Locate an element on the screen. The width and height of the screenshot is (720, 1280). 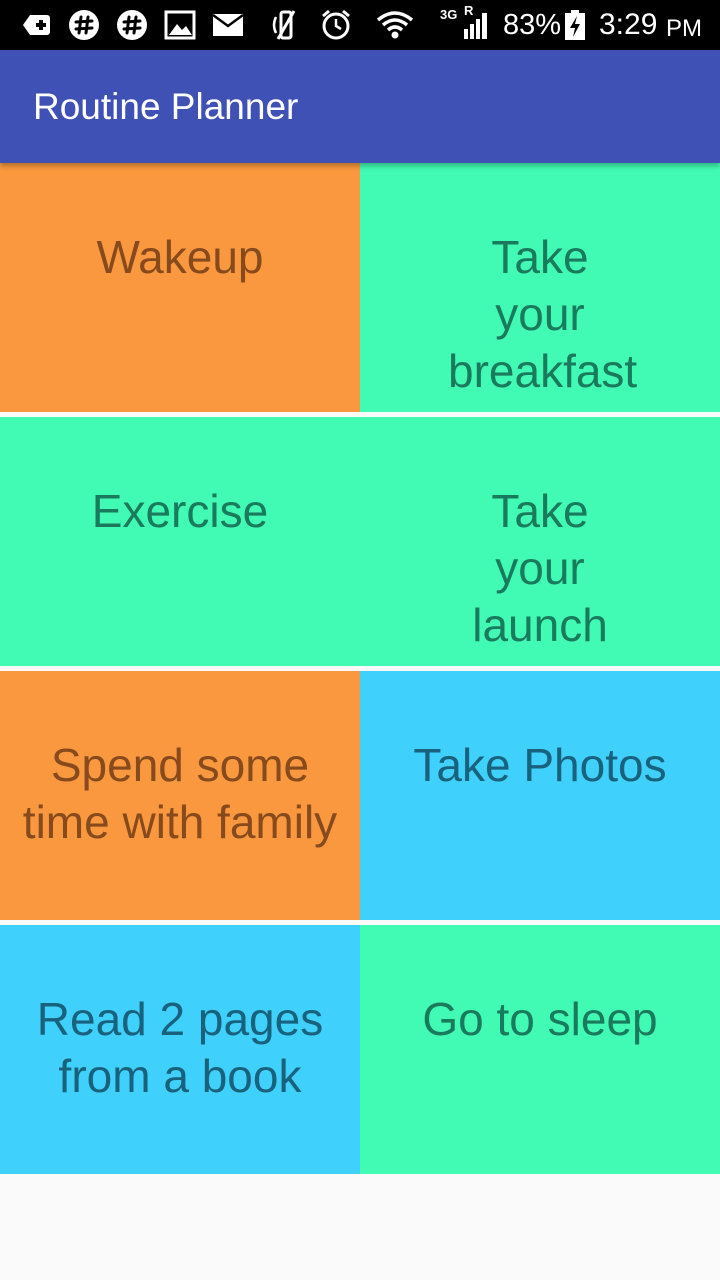
add-box-icon is located at coordinates (36, 25).